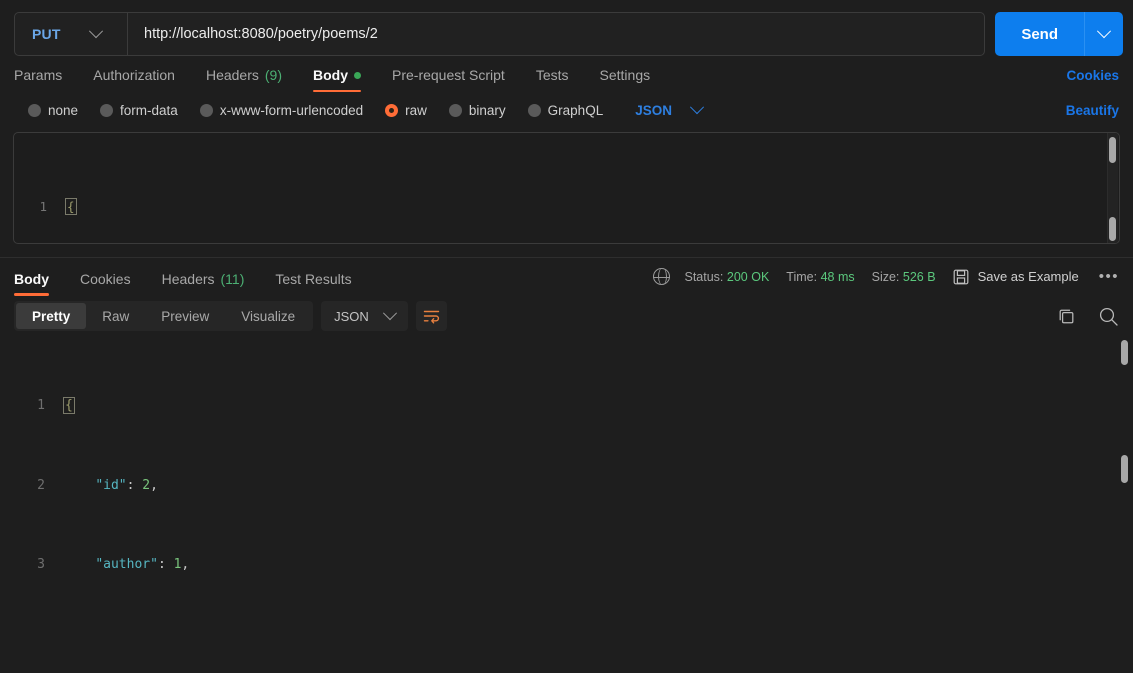 The width and height of the screenshot is (1133, 673). Describe the element at coordinates (134, 79) in the screenshot. I see `tab-authorization: Authorization` at that location.